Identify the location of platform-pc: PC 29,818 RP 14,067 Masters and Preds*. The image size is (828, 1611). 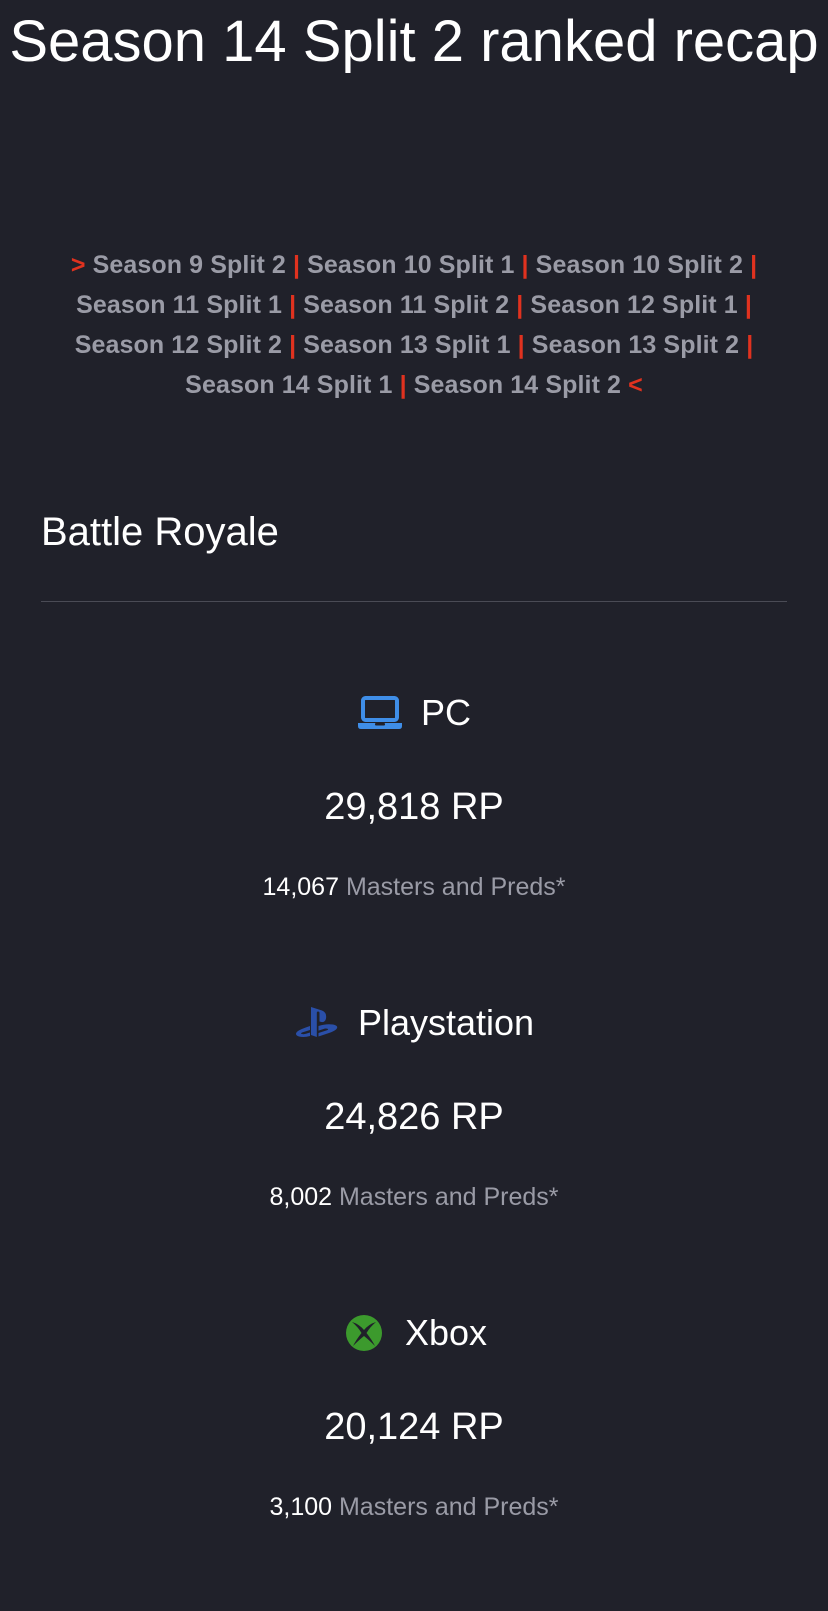
(414, 796).